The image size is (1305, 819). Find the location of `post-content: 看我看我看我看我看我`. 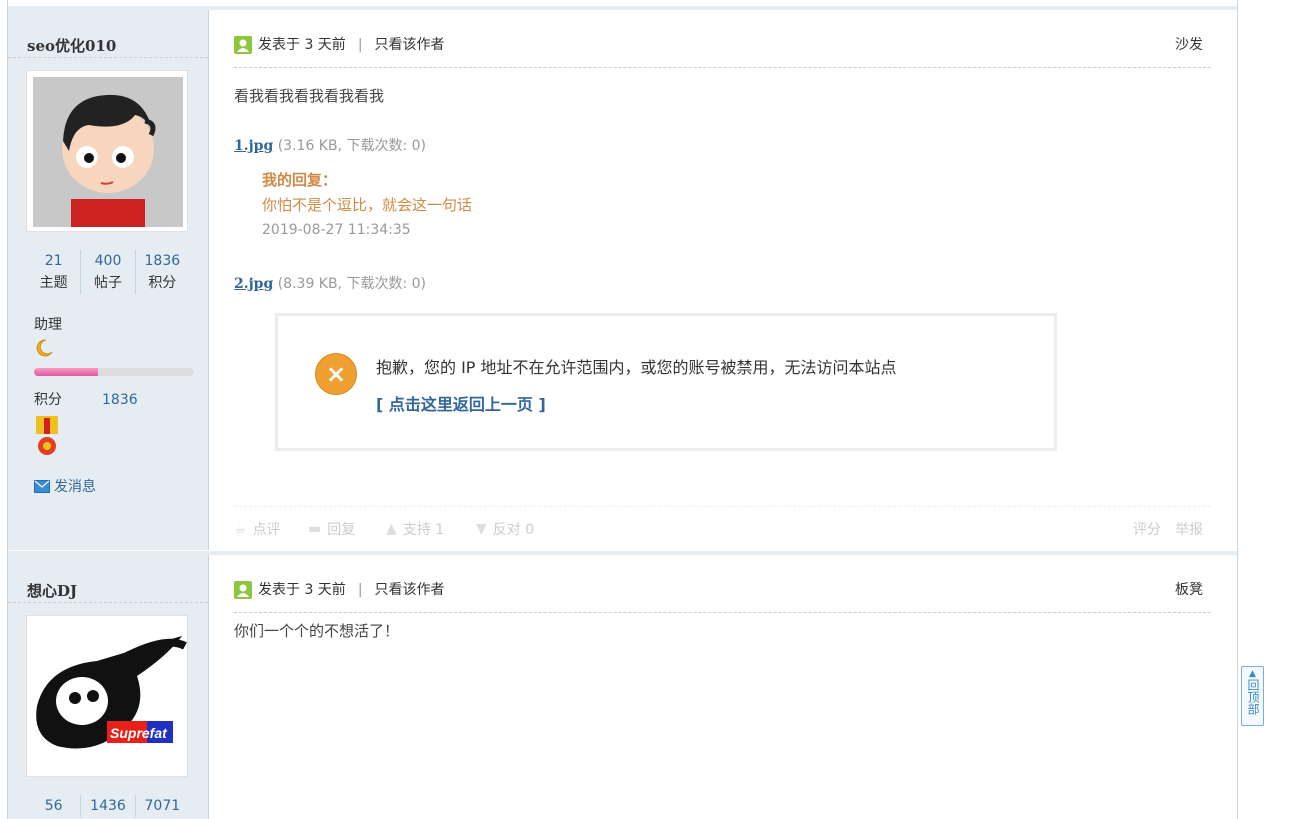

post-content: 看我看我看我看我看我 is located at coordinates (309, 96).